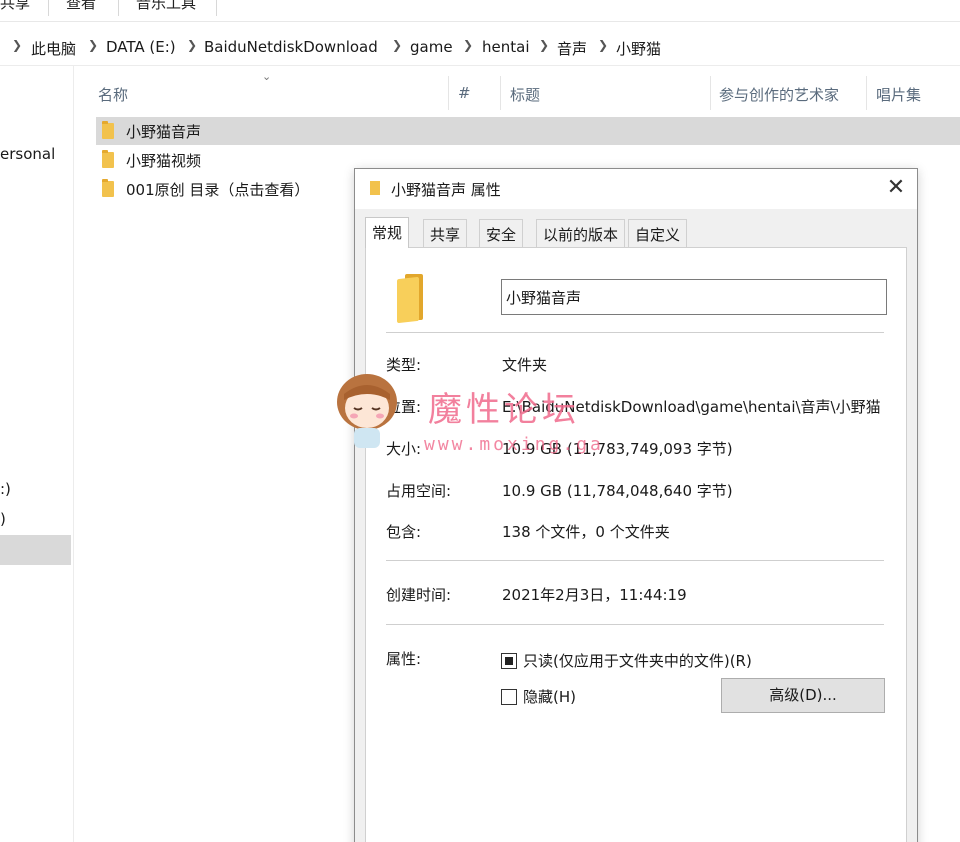 The height and width of the screenshot is (842, 960). Describe the element at coordinates (5, 489) in the screenshot. I see `nav-item-drive: :)` at that location.